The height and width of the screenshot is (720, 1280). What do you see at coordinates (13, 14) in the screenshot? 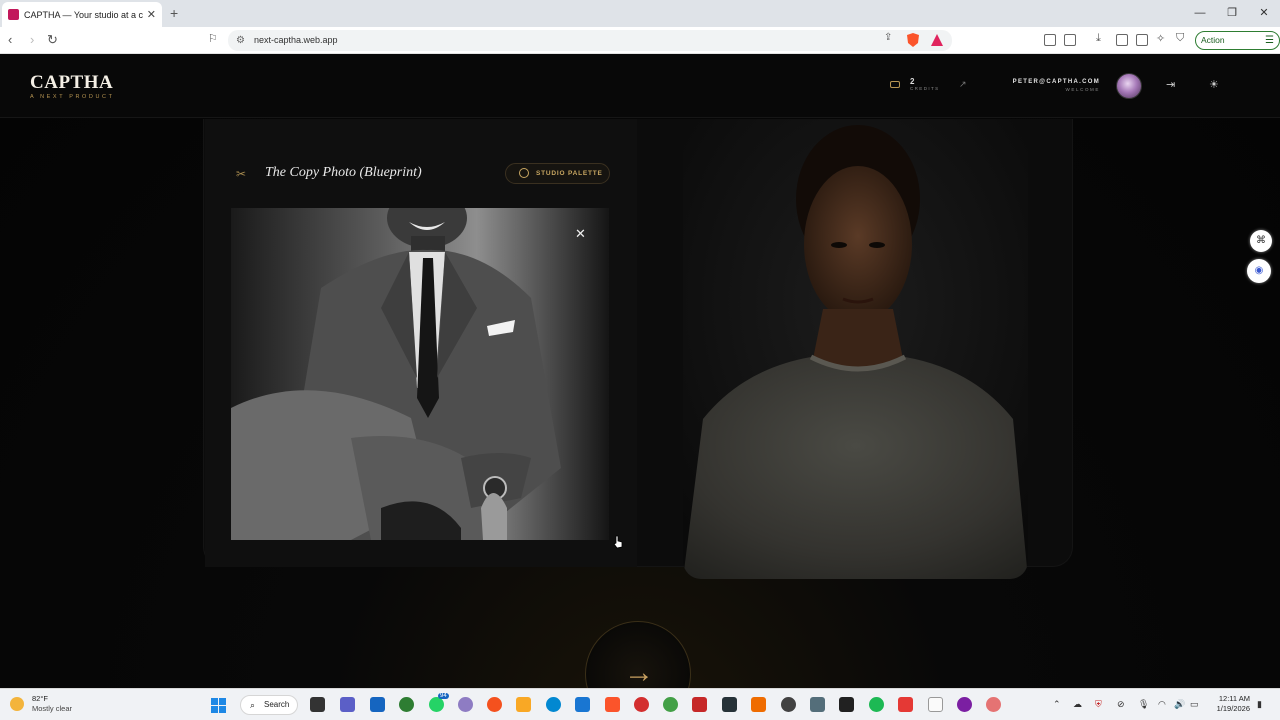
I see `captha-favicon-icon` at bounding box center [13, 14].